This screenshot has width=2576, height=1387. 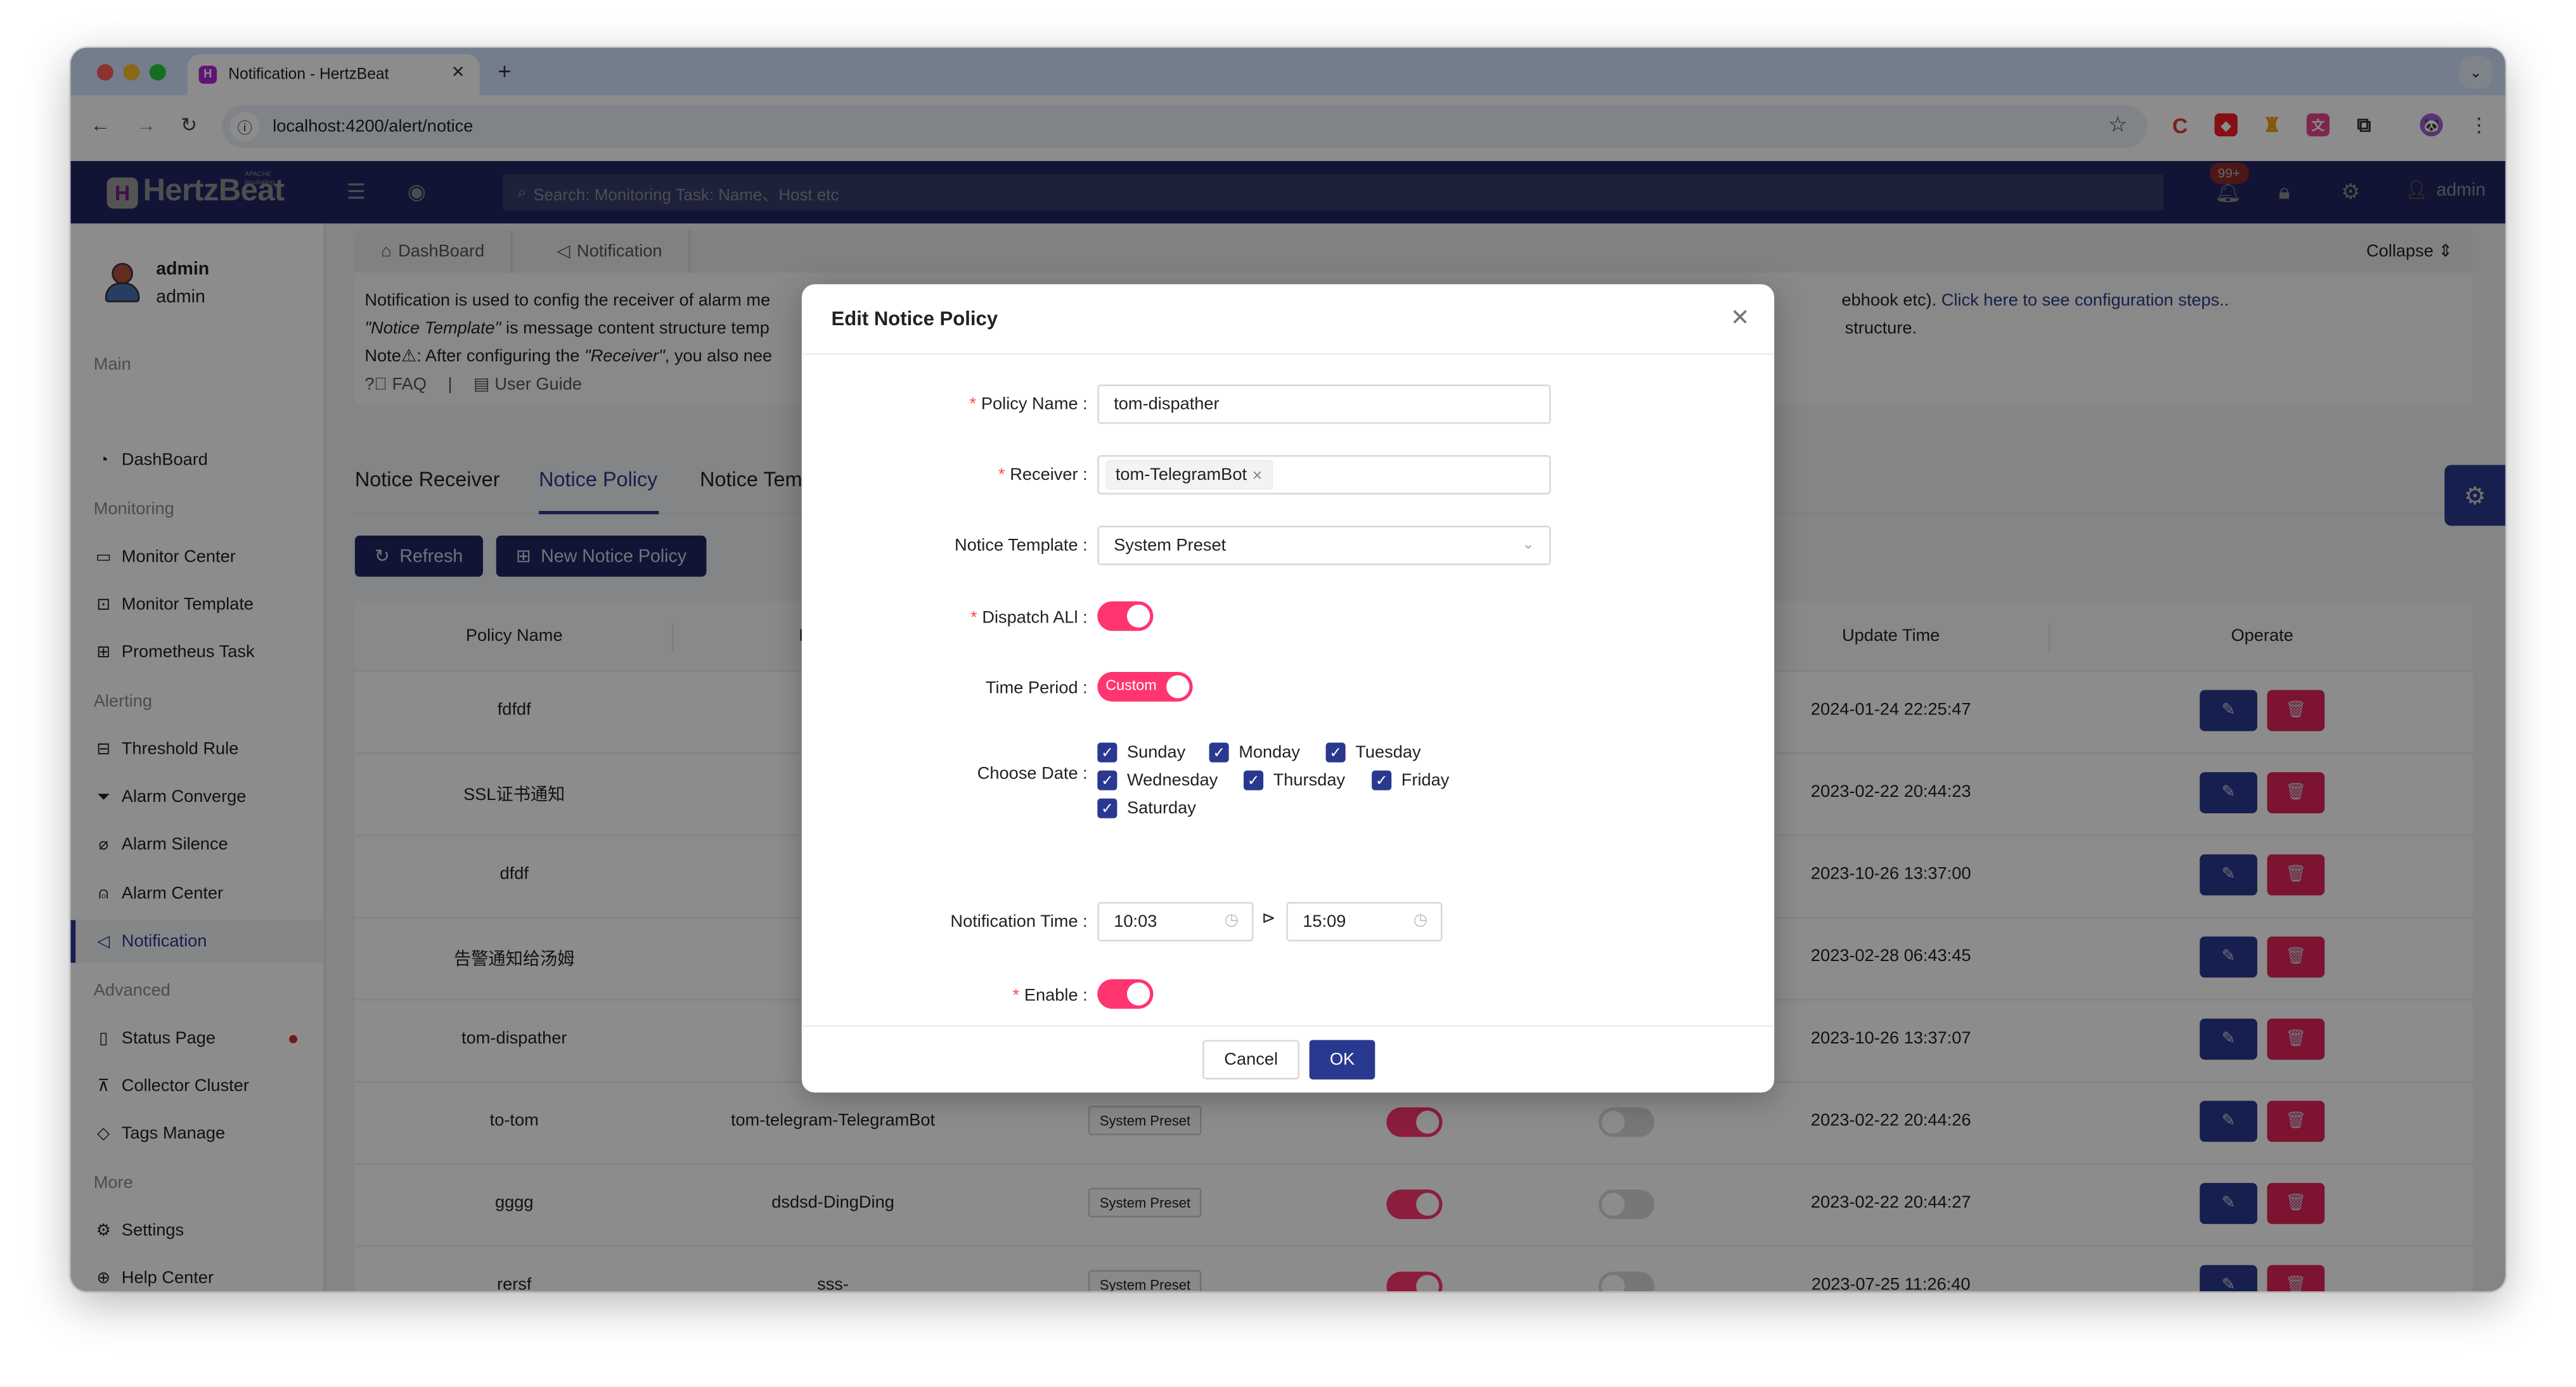 What do you see at coordinates (1254, 752) in the screenshot?
I see `checkbox-monday: ✓ Monday` at bounding box center [1254, 752].